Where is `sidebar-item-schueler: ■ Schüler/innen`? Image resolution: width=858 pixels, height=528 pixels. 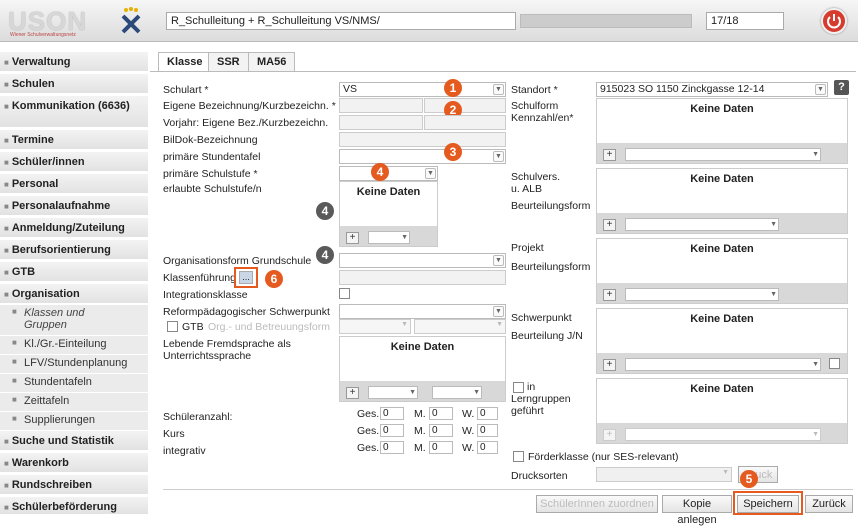 sidebar-item-schueler: ■ Schüler/innen is located at coordinates (74, 162).